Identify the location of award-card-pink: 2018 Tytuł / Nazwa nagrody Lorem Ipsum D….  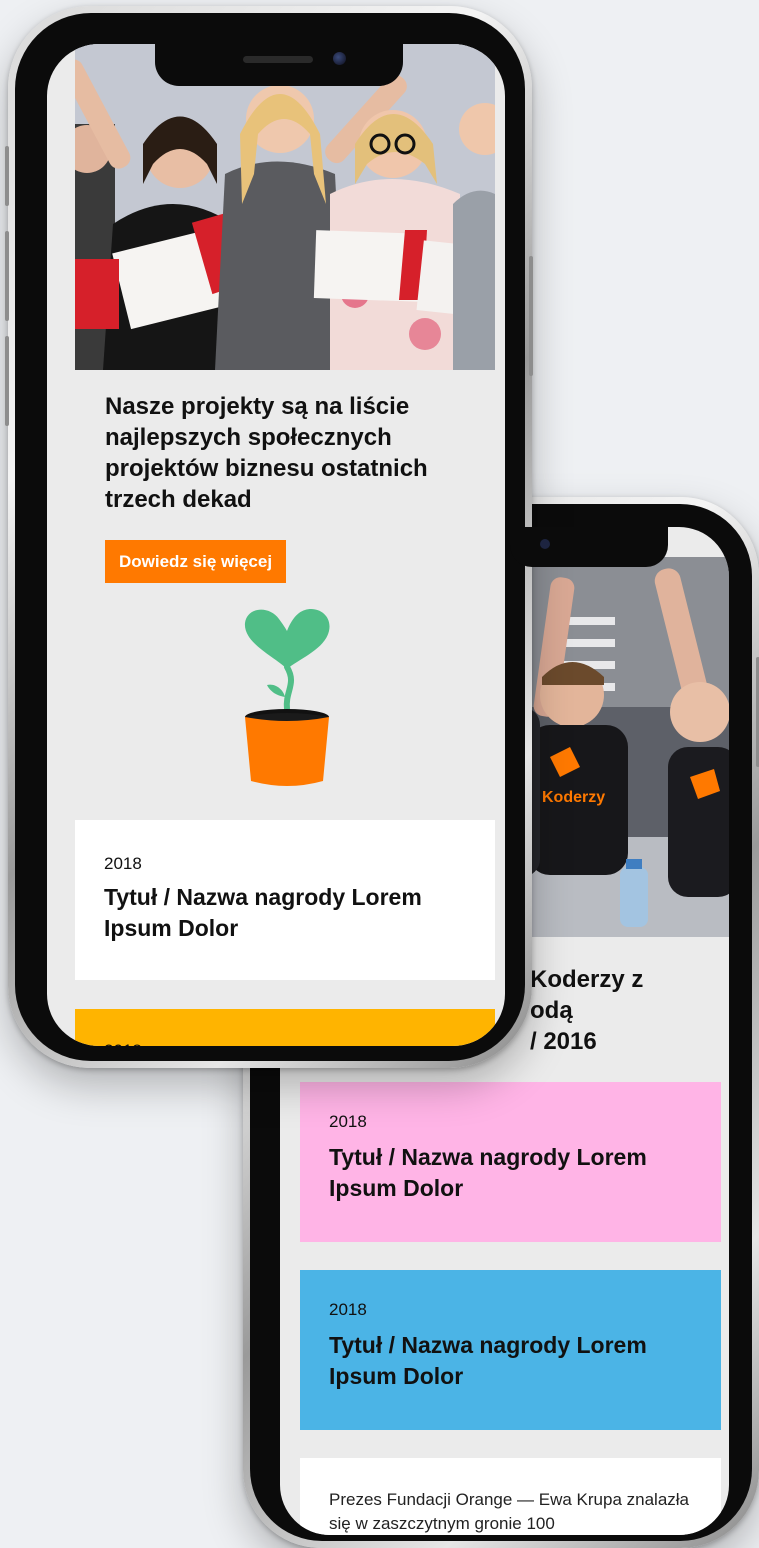
(510, 1162).